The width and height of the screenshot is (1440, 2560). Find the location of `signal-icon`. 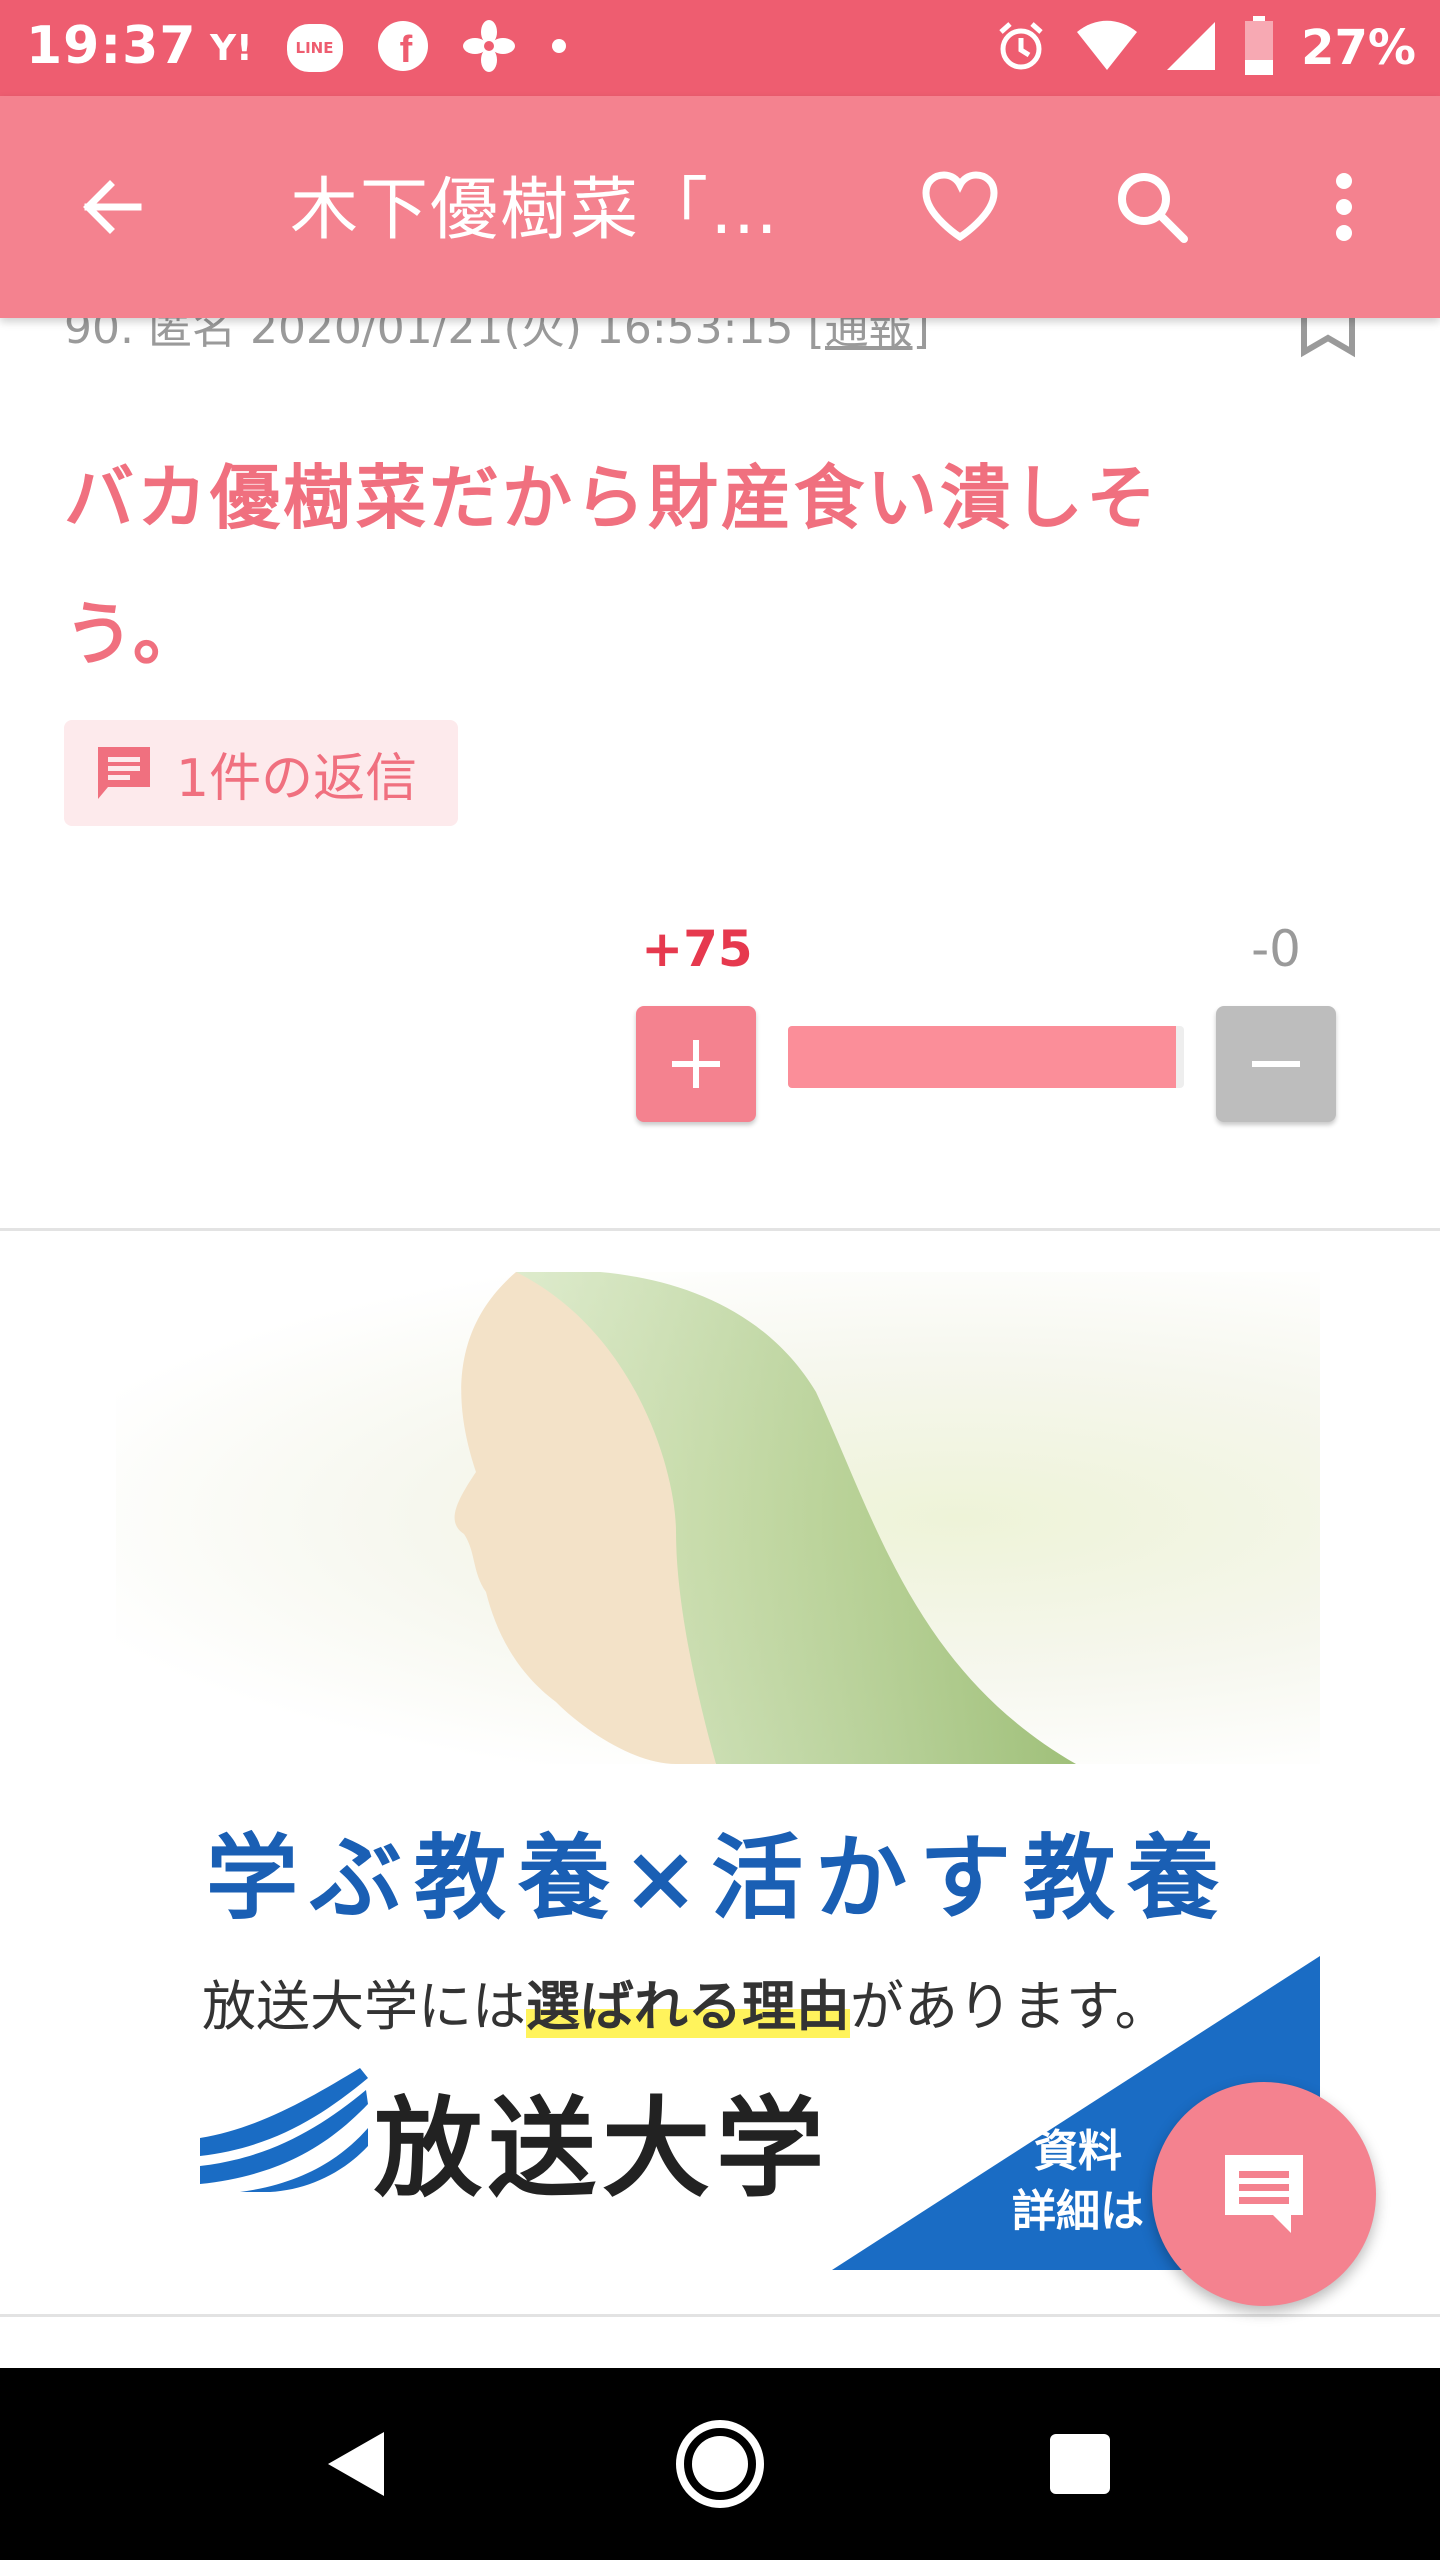

signal-icon is located at coordinates (1191, 48).